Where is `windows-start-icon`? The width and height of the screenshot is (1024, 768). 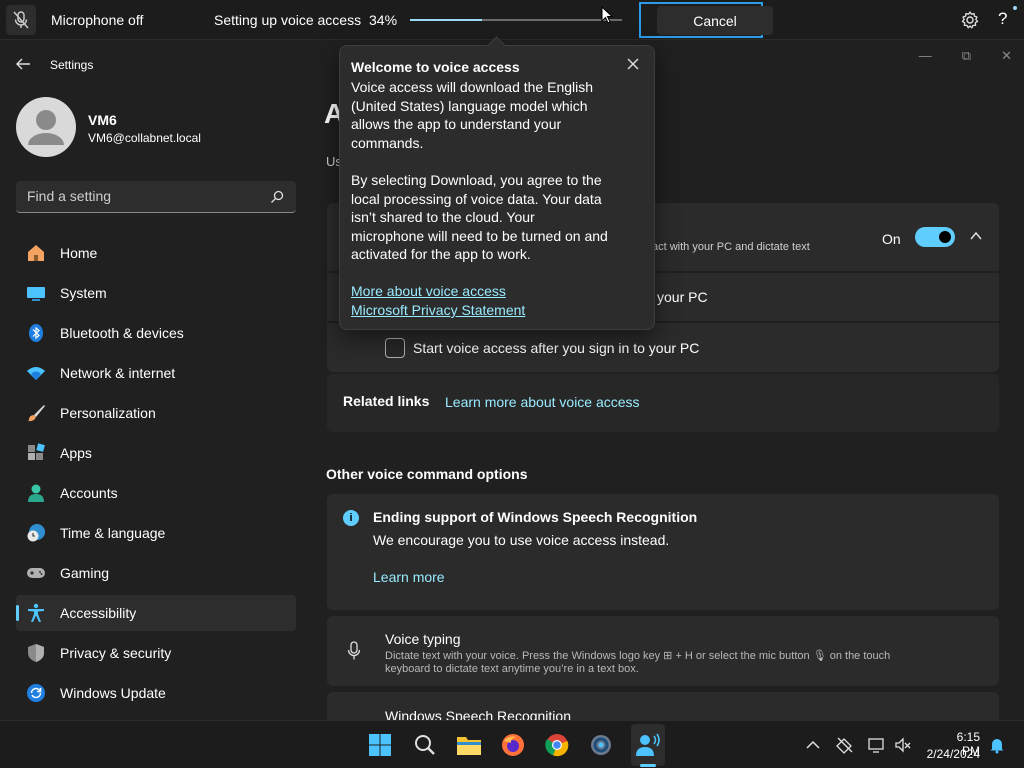 windows-start-icon is located at coordinates (380, 745).